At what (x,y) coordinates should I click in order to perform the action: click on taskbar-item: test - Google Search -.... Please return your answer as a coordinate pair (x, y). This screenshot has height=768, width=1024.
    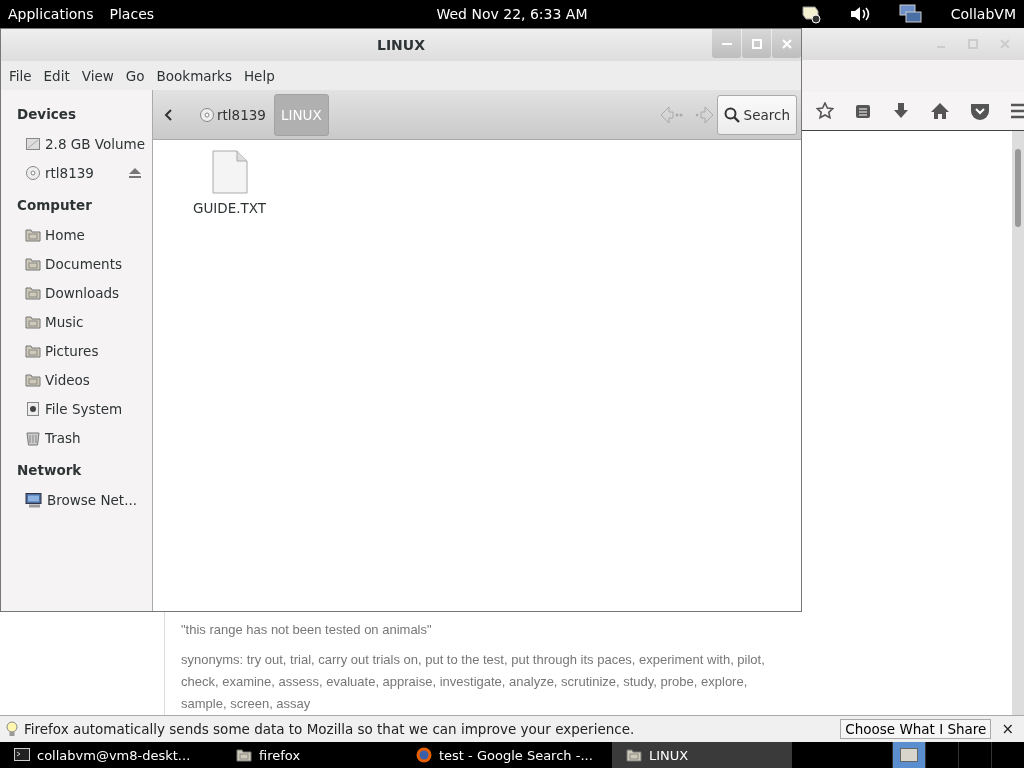
    Looking at the image, I should click on (507, 755).